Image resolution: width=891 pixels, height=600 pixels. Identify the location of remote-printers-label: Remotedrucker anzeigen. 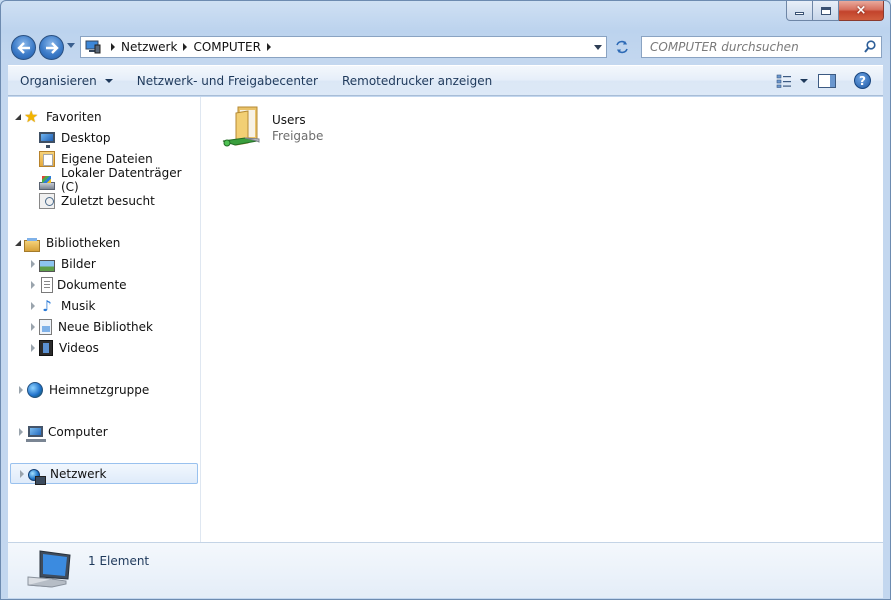
(417, 80).